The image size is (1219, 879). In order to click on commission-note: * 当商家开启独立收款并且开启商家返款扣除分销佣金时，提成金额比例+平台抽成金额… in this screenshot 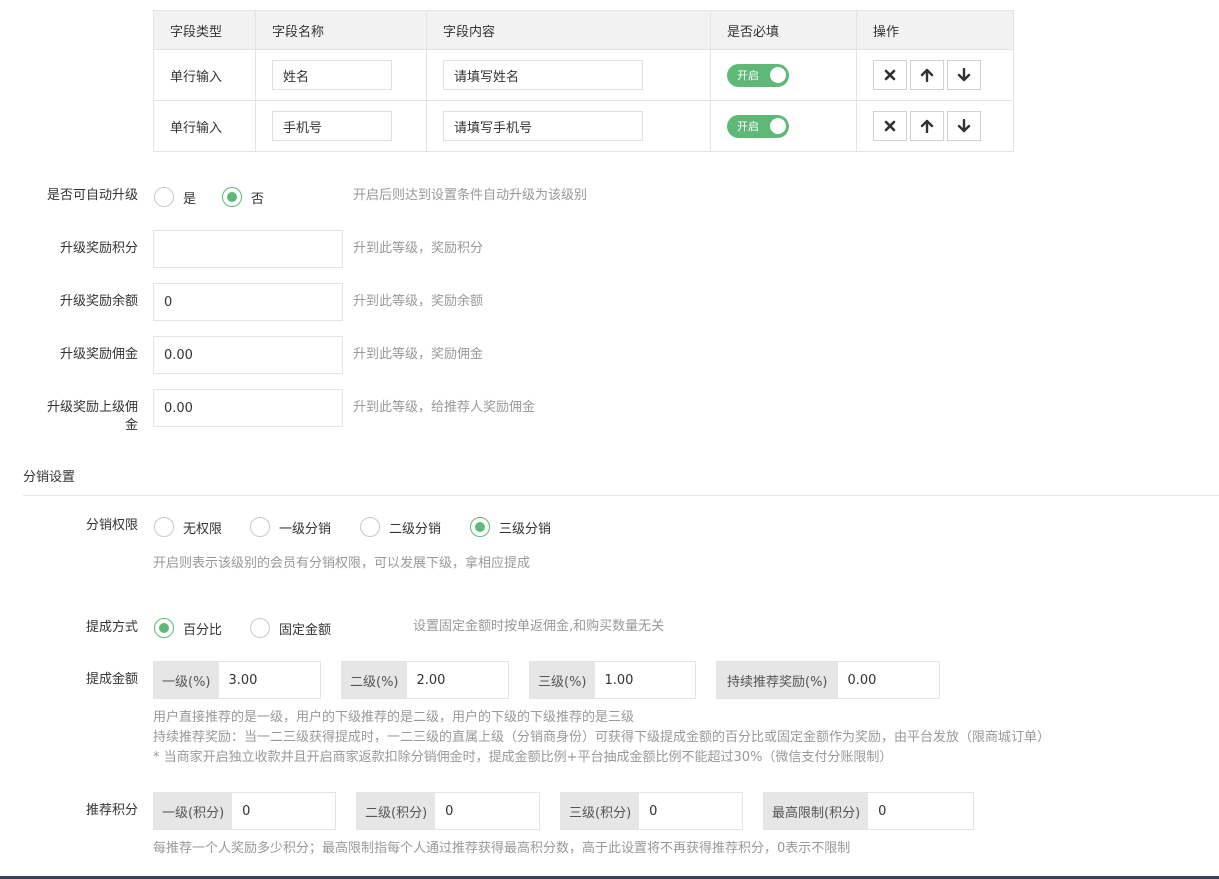, I will do `click(523, 757)`.